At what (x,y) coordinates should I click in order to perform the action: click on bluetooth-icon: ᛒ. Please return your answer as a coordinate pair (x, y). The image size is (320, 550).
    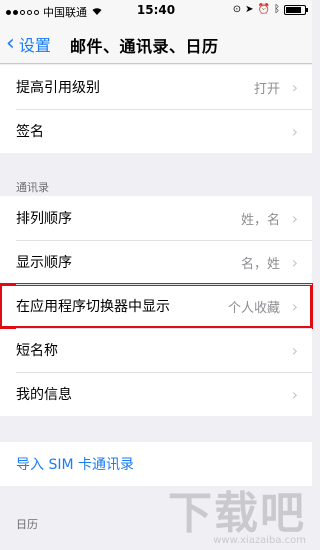
    Looking at the image, I should click on (277, 9).